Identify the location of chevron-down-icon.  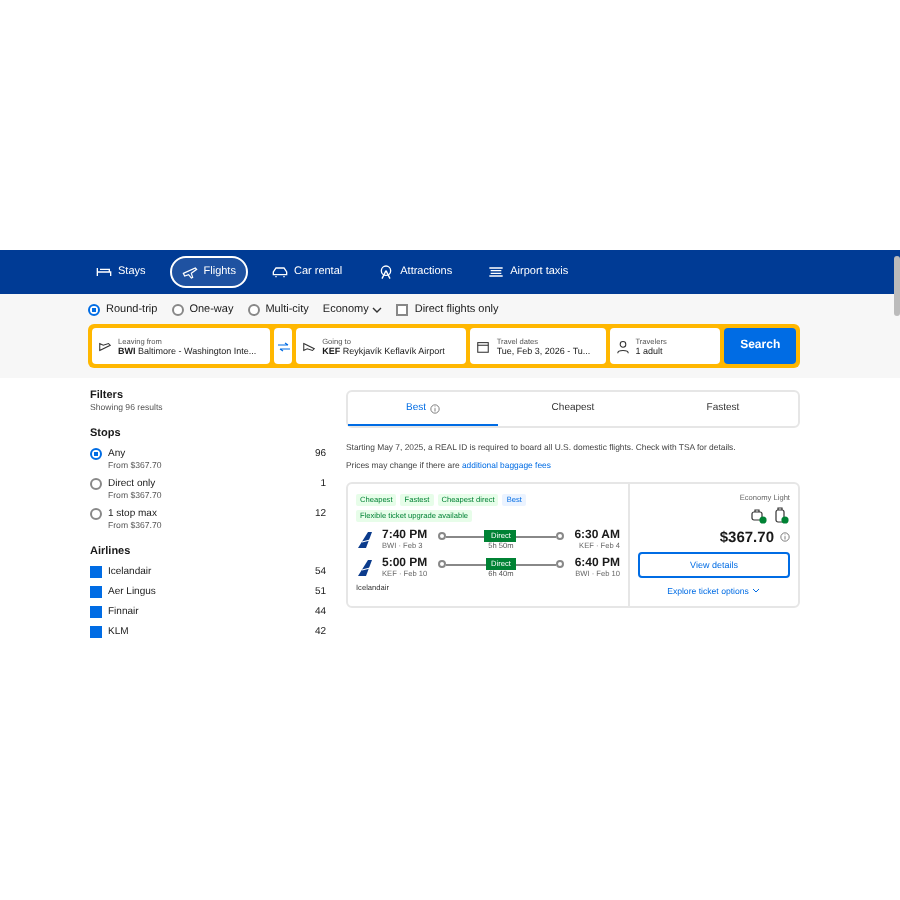
(377, 310).